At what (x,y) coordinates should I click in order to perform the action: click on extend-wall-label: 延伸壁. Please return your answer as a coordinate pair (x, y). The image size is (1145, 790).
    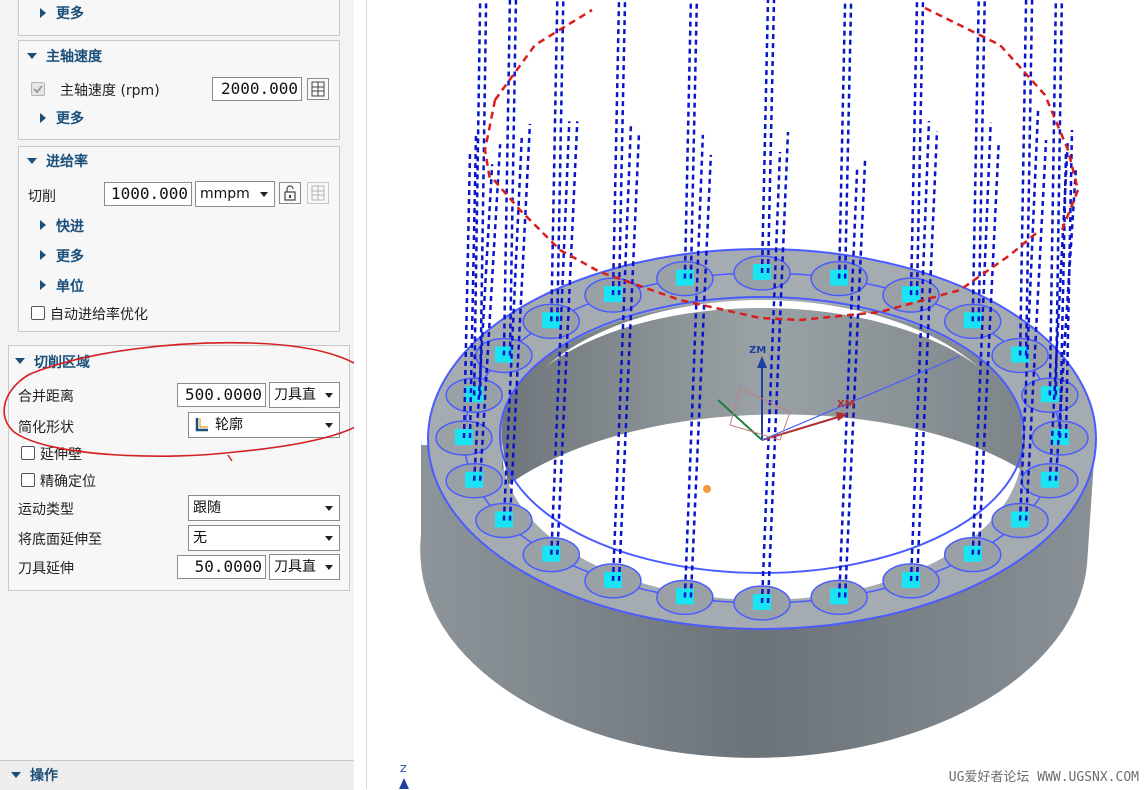
    Looking at the image, I should click on (61, 455).